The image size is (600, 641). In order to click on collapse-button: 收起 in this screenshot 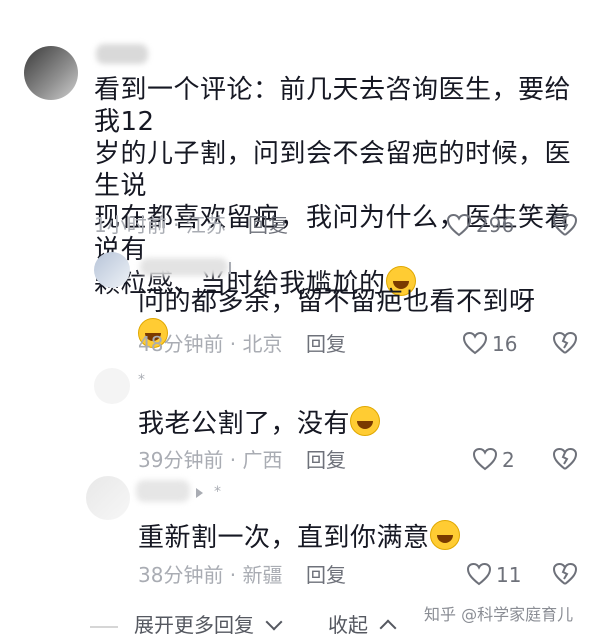, I will do `click(362, 625)`.